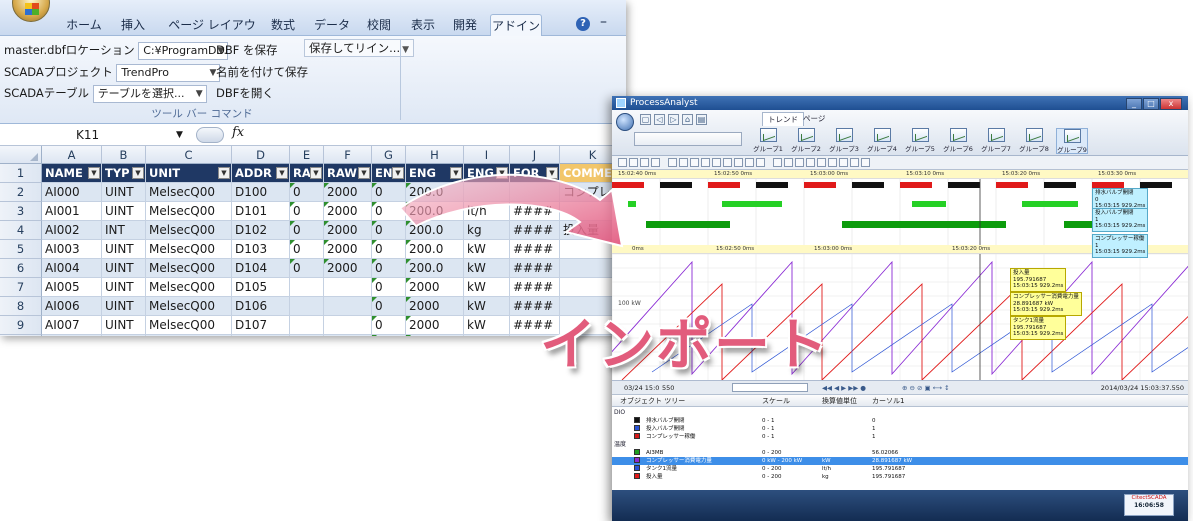 The height and width of the screenshot is (521, 1193). Describe the element at coordinates (688, 139) in the screenshot. I see `pa-search-input` at that location.